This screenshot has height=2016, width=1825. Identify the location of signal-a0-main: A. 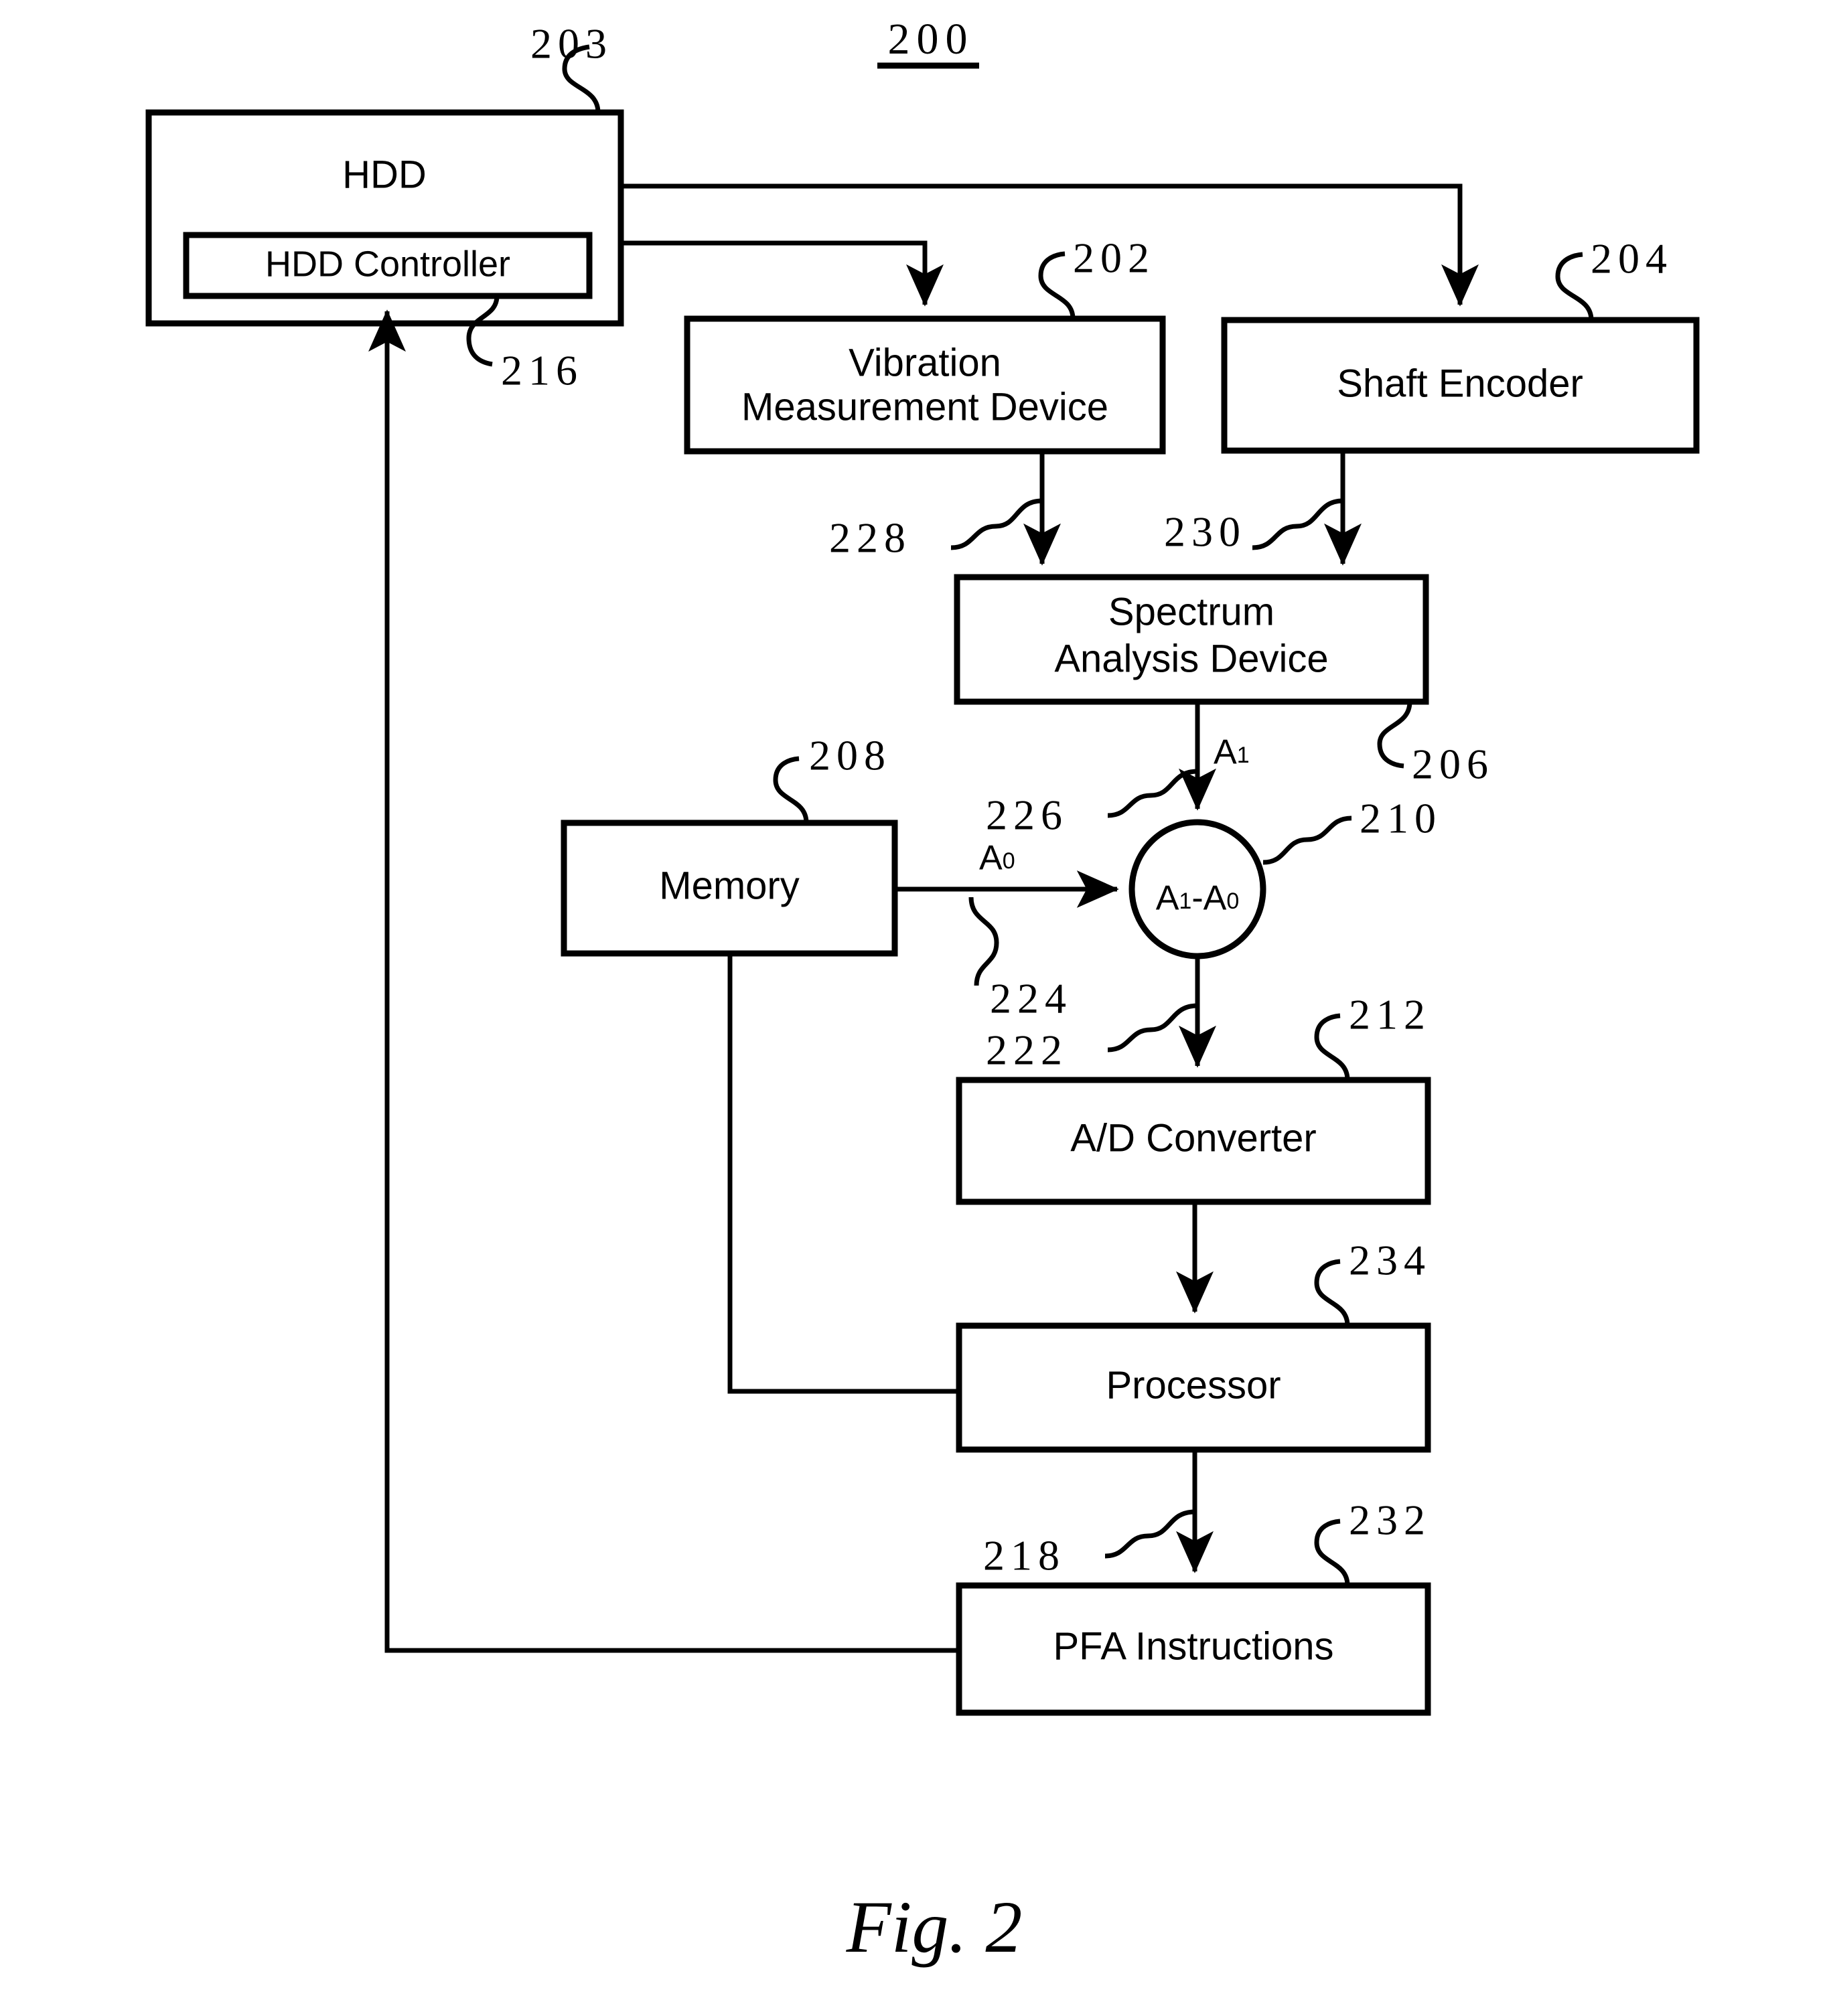
(991, 858).